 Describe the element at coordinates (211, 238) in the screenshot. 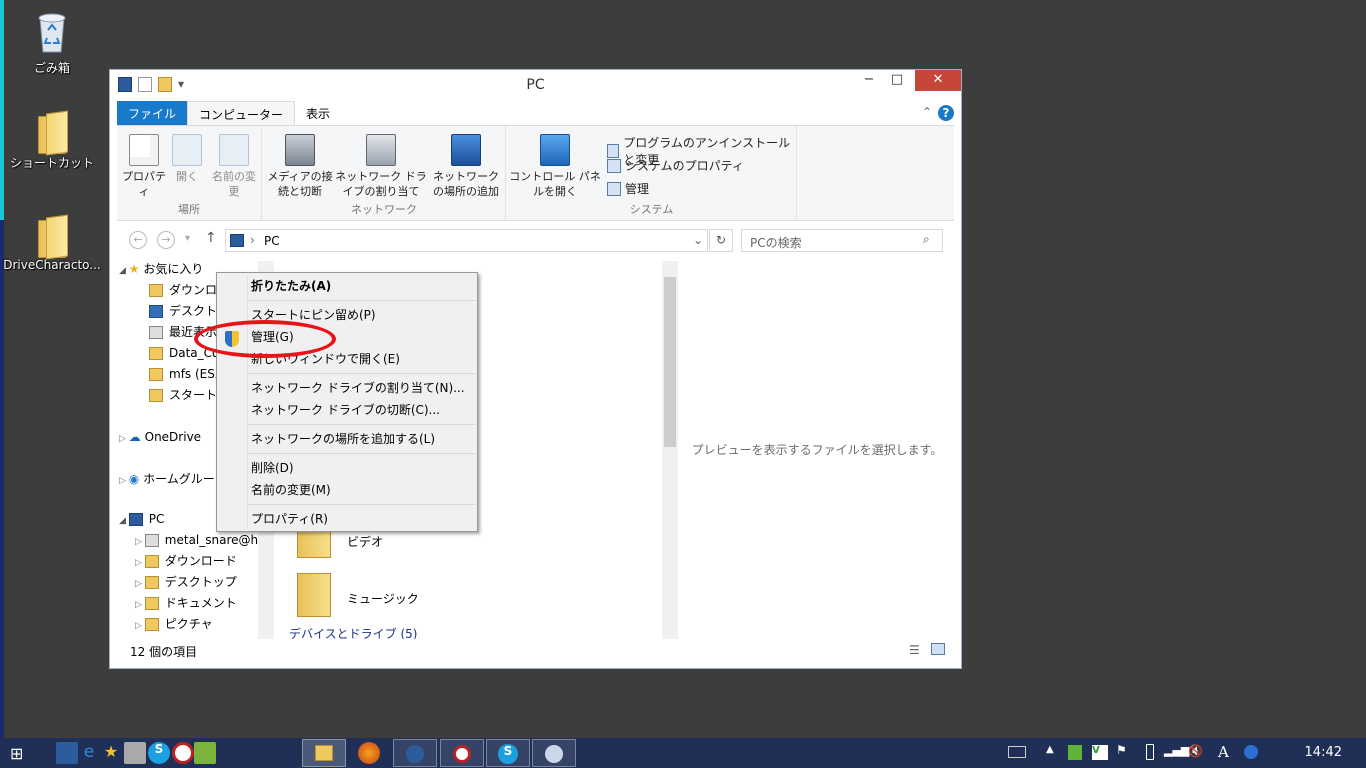

I see `up-button: ↑` at that location.